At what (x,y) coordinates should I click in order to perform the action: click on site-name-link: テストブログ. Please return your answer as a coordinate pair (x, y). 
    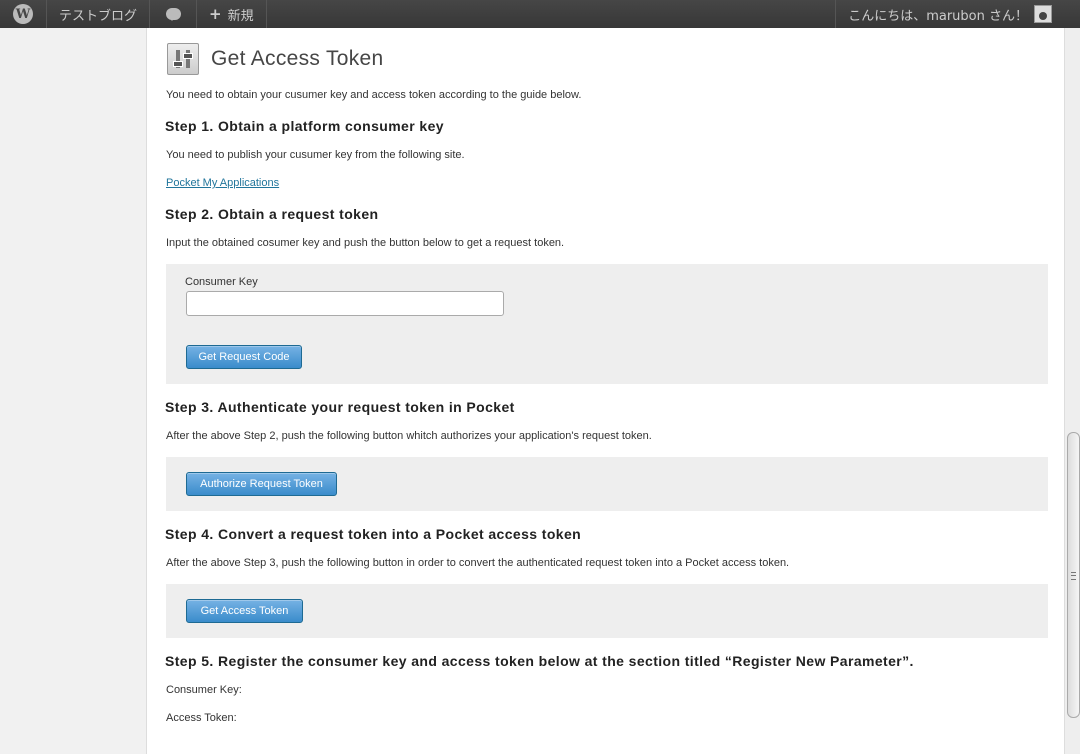
    Looking at the image, I should click on (99, 14).